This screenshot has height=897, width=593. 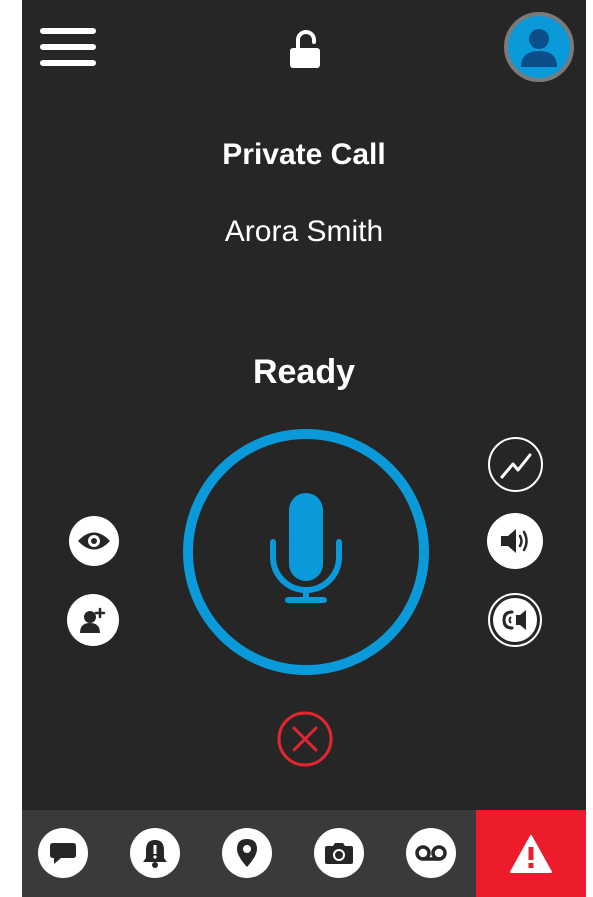 What do you see at coordinates (539, 47) in the screenshot?
I see `user-avatar-icon` at bounding box center [539, 47].